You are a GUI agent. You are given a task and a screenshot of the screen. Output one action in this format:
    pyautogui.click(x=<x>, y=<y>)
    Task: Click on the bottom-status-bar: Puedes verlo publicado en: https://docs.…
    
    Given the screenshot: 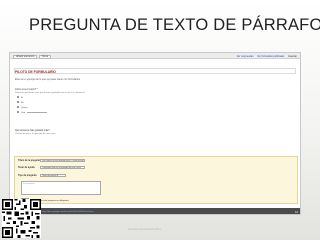 What is the action you would take?
    pyautogui.click(x=155, y=211)
    